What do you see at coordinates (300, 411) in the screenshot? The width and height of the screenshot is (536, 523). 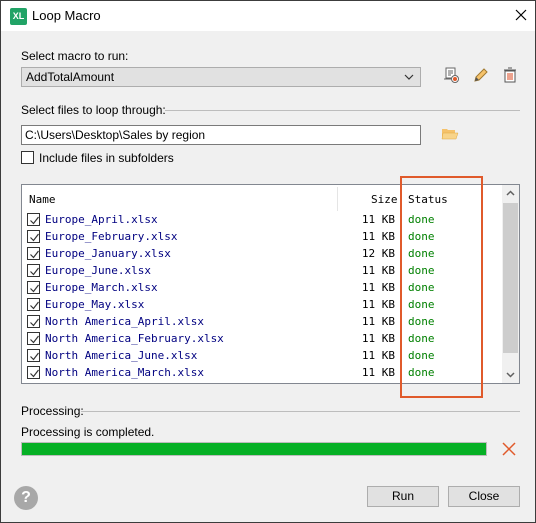 I see `processing-separator` at bounding box center [300, 411].